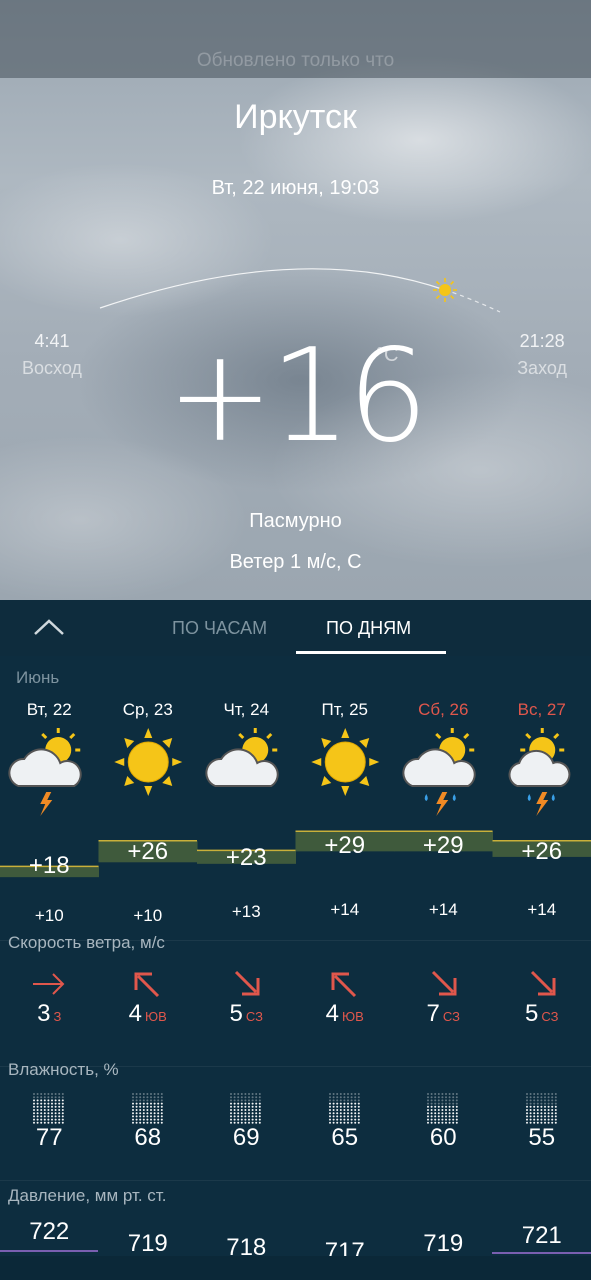 This screenshot has height=1280, width=591. Describe the element at coordinates (147, 762) in the screenshot. I see `sunny-icon` at that location.